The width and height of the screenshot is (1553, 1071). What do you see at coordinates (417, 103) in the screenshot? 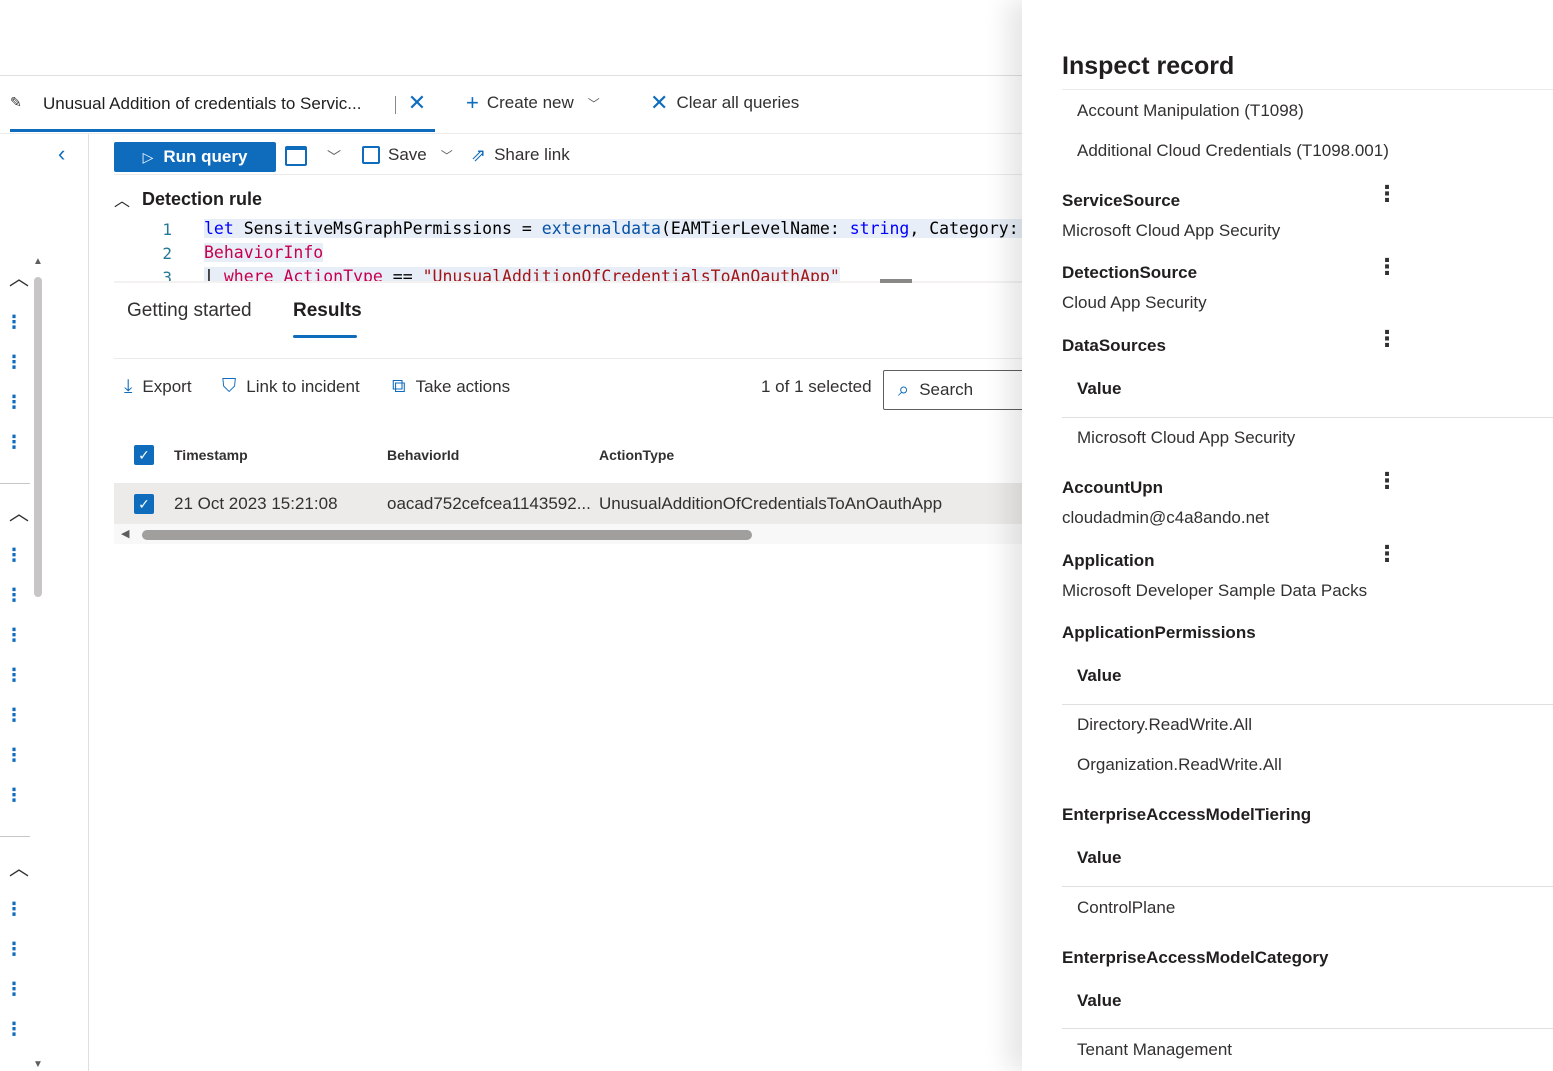
I see `close-tab-icon: ✕` at bounding box center [417, 103].